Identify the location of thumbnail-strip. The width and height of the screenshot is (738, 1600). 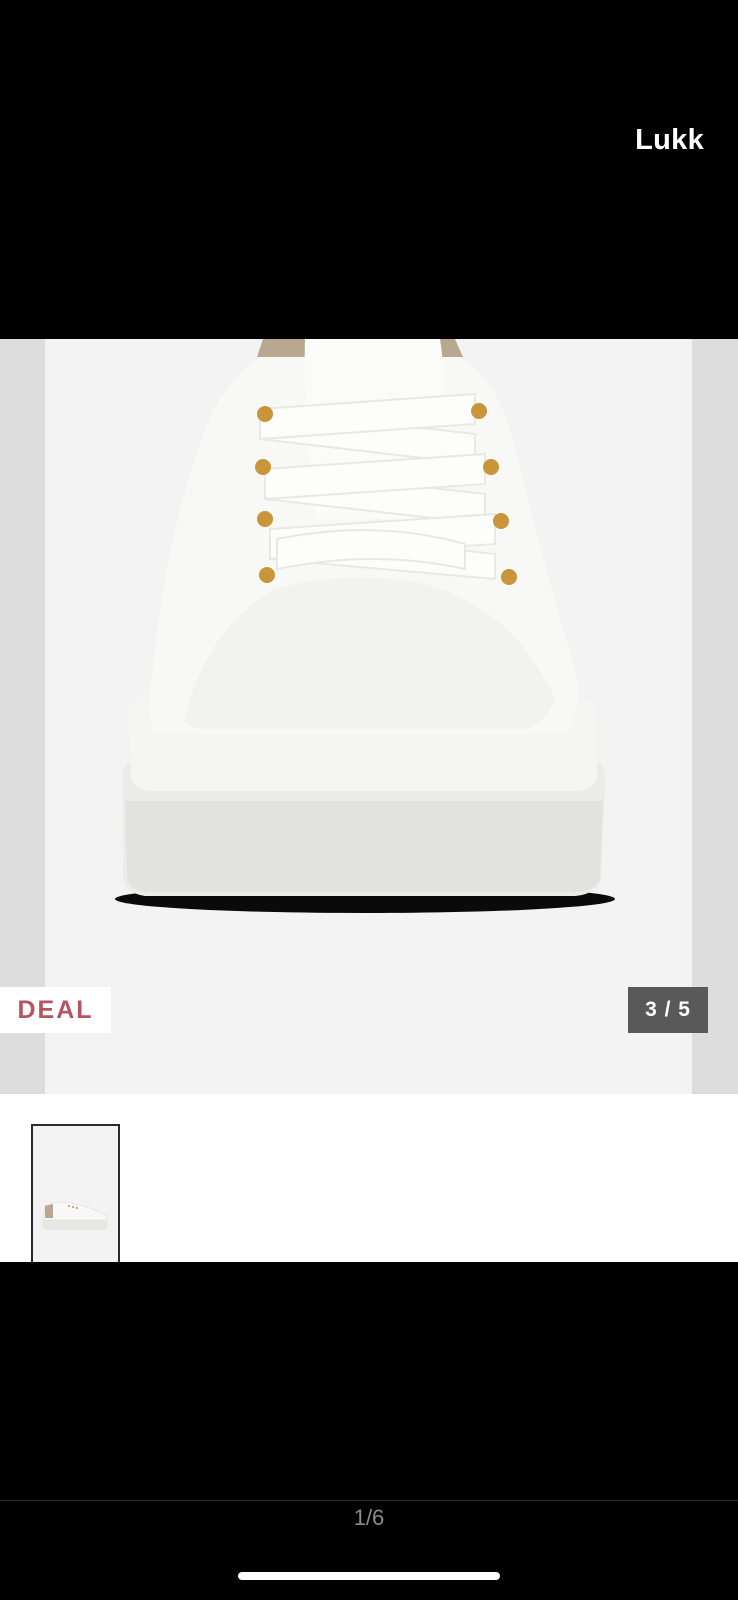
(369, 1178).